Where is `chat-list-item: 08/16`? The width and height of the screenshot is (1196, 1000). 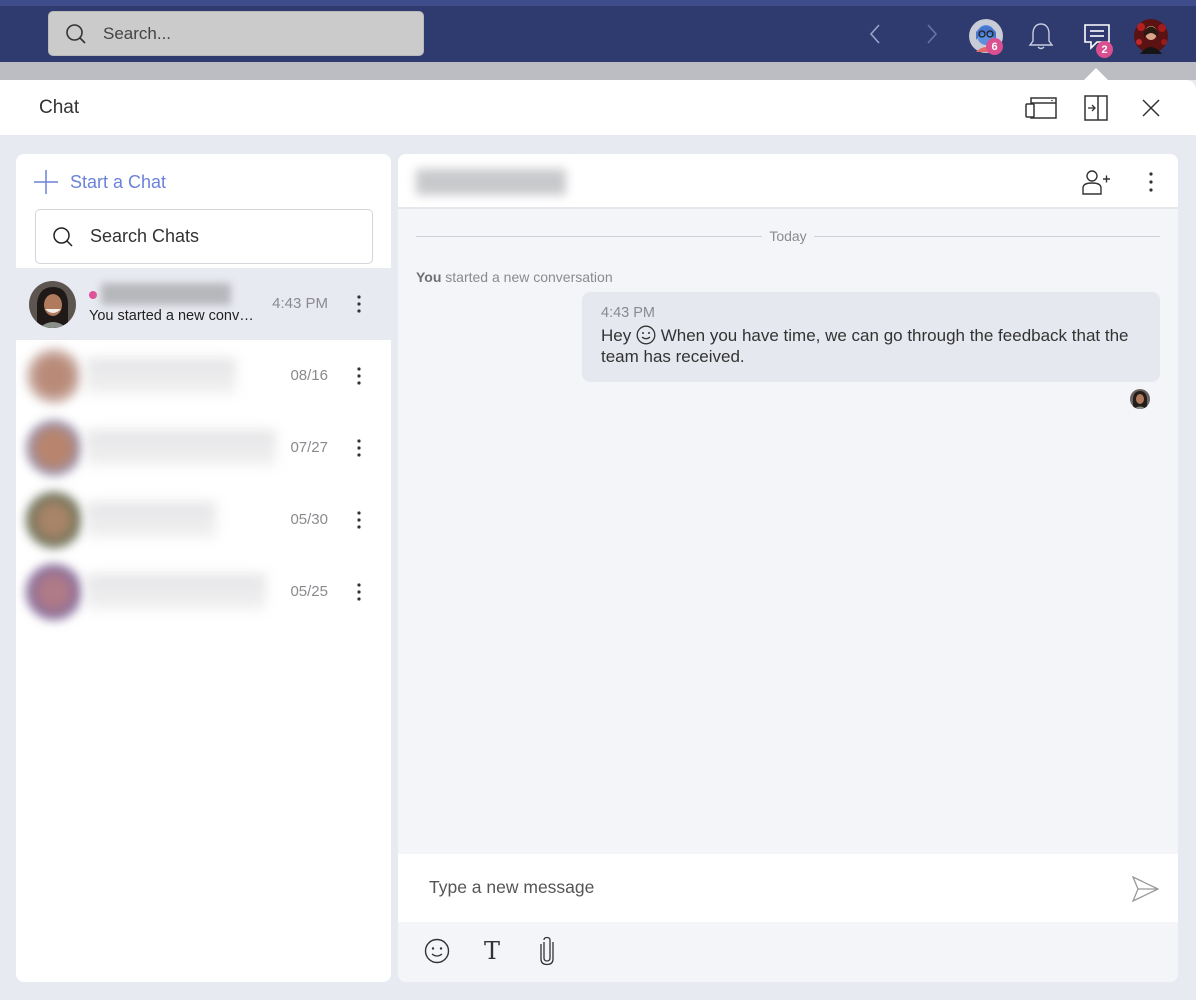 chat-list-item: 08/16 is located at coordinates (203, 376).